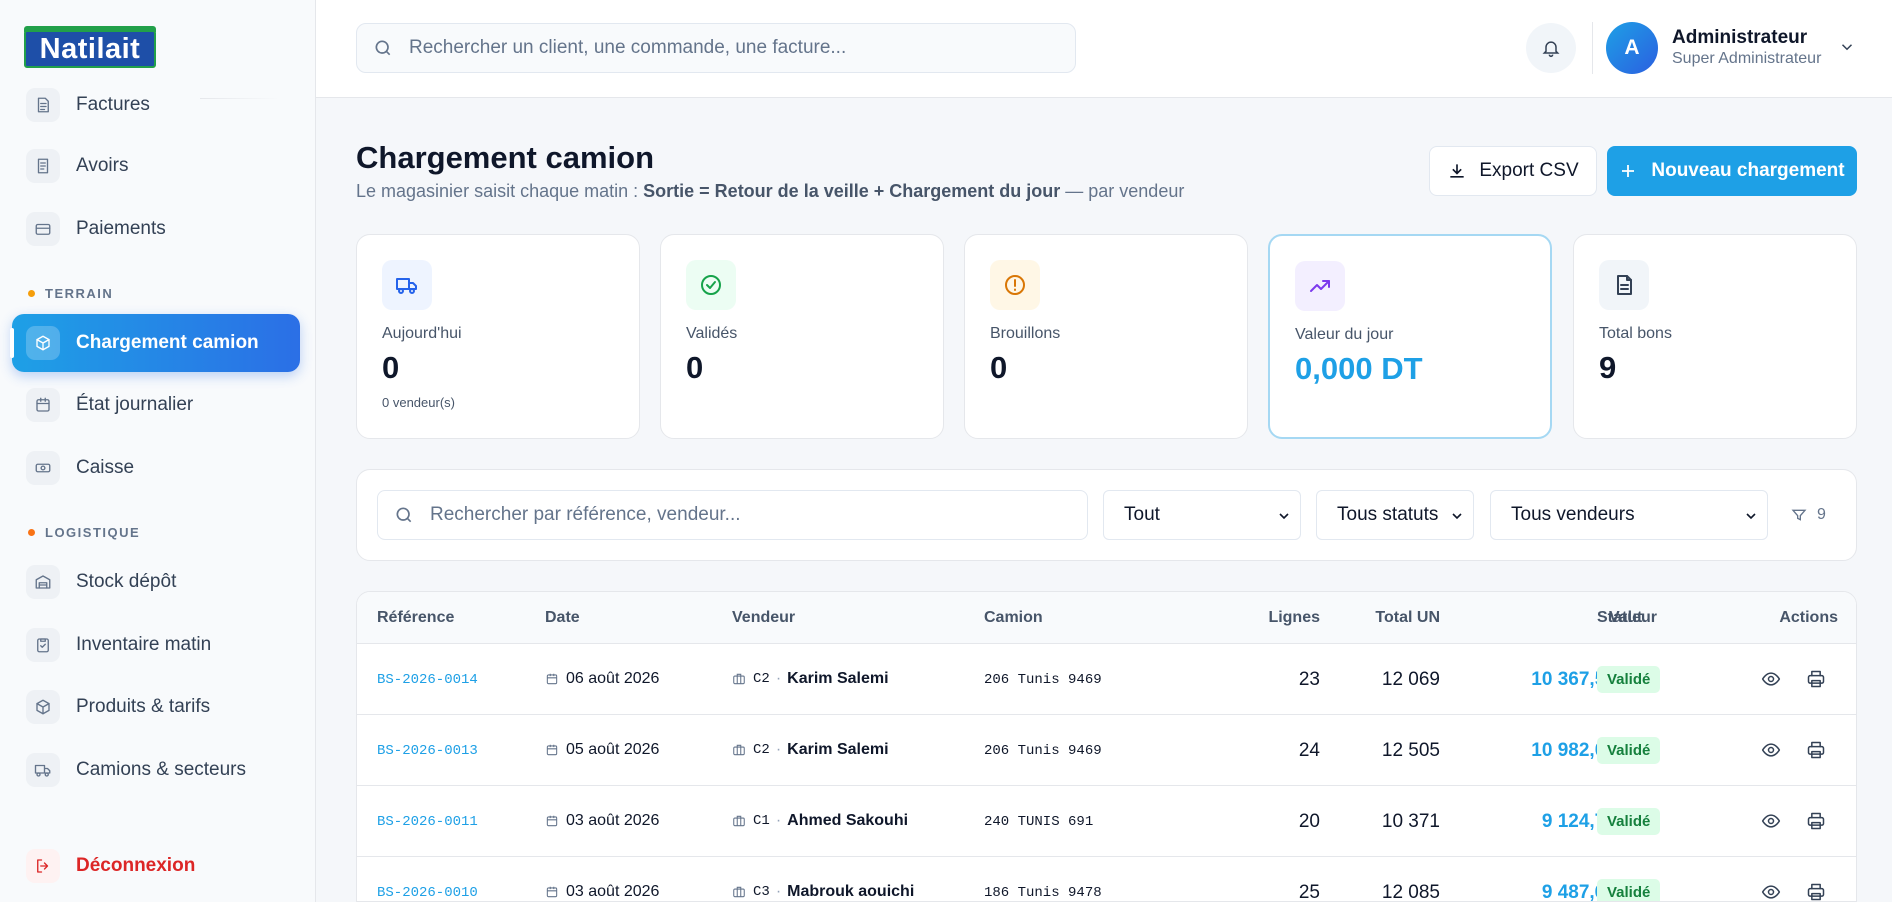 The width and height of the screenshot is (1892, 902). What do you see at coordinates (156, 105) in the screenshot?
I see `sidebar-item-factures: Factures` at bounding box center [156, 105].